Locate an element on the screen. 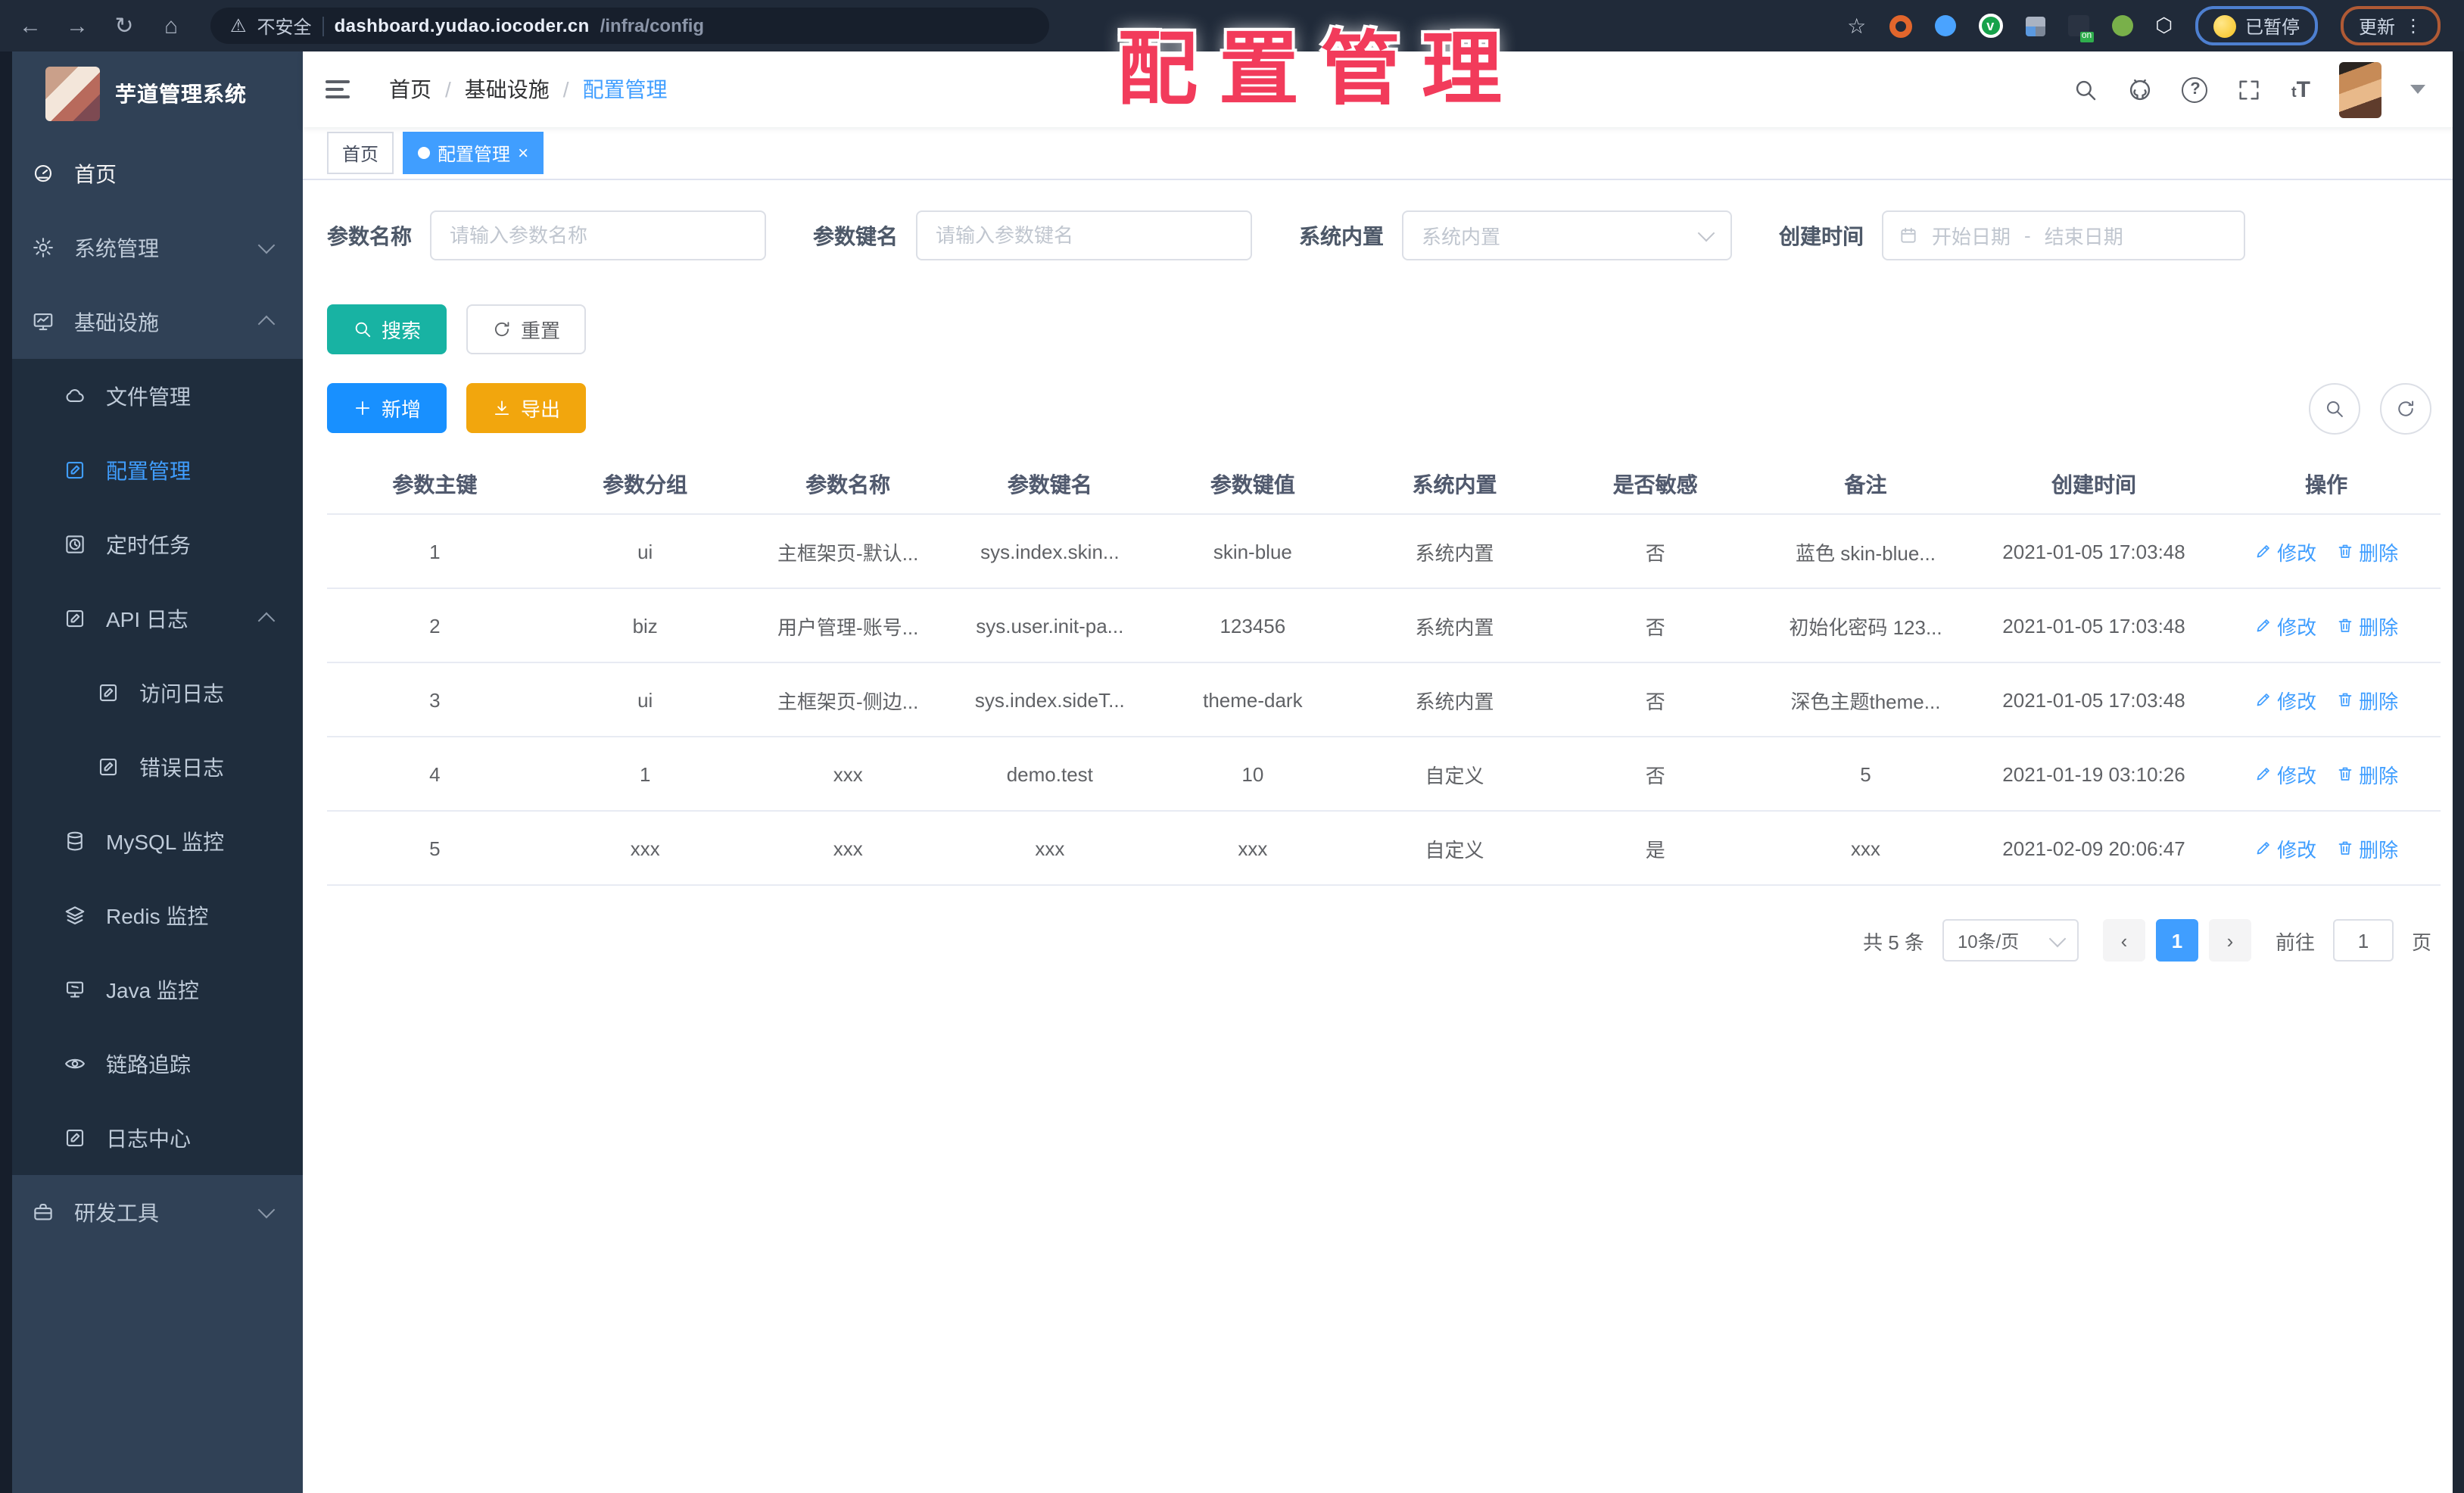 The height and width of the screenshot is (1493, 2464). trash-icon is located at coordinates (2345, 848).